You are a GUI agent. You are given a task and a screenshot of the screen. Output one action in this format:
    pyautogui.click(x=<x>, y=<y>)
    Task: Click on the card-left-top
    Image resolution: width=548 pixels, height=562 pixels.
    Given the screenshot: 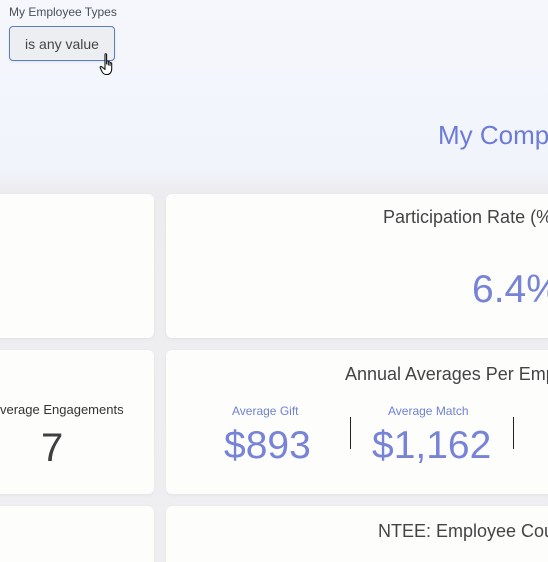 What is the action you would take?
    pyautogui.click(x=77, y=266)
    